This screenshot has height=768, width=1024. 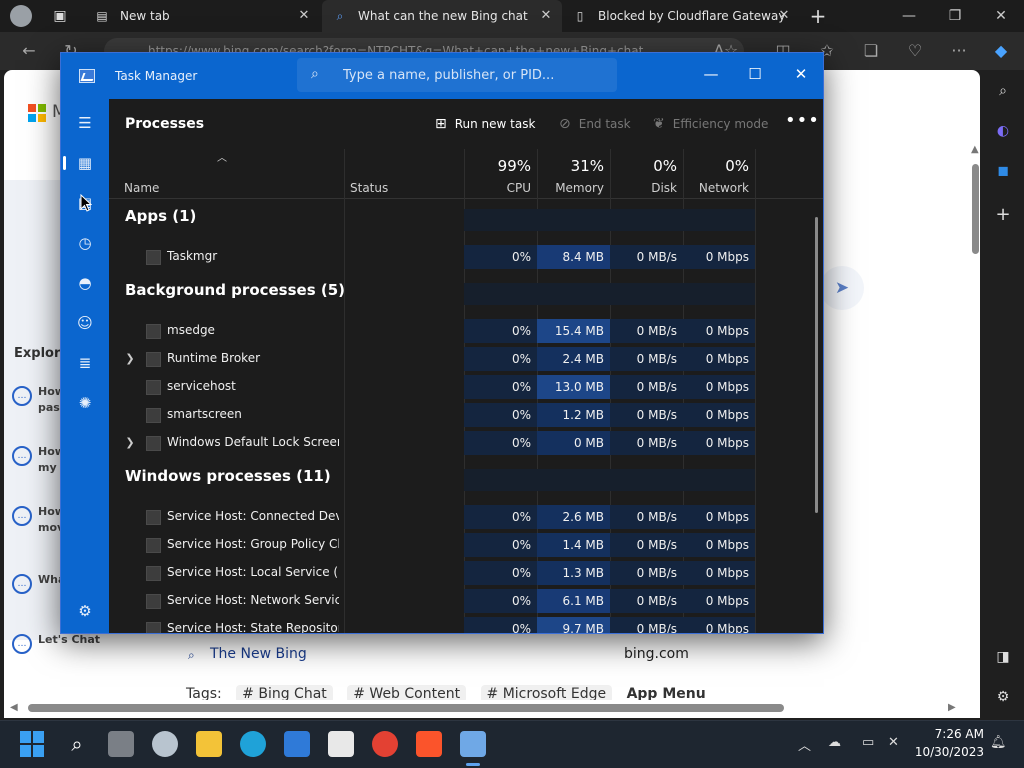 I want to click on column-memory: Memory, so click(x=570, y=188).